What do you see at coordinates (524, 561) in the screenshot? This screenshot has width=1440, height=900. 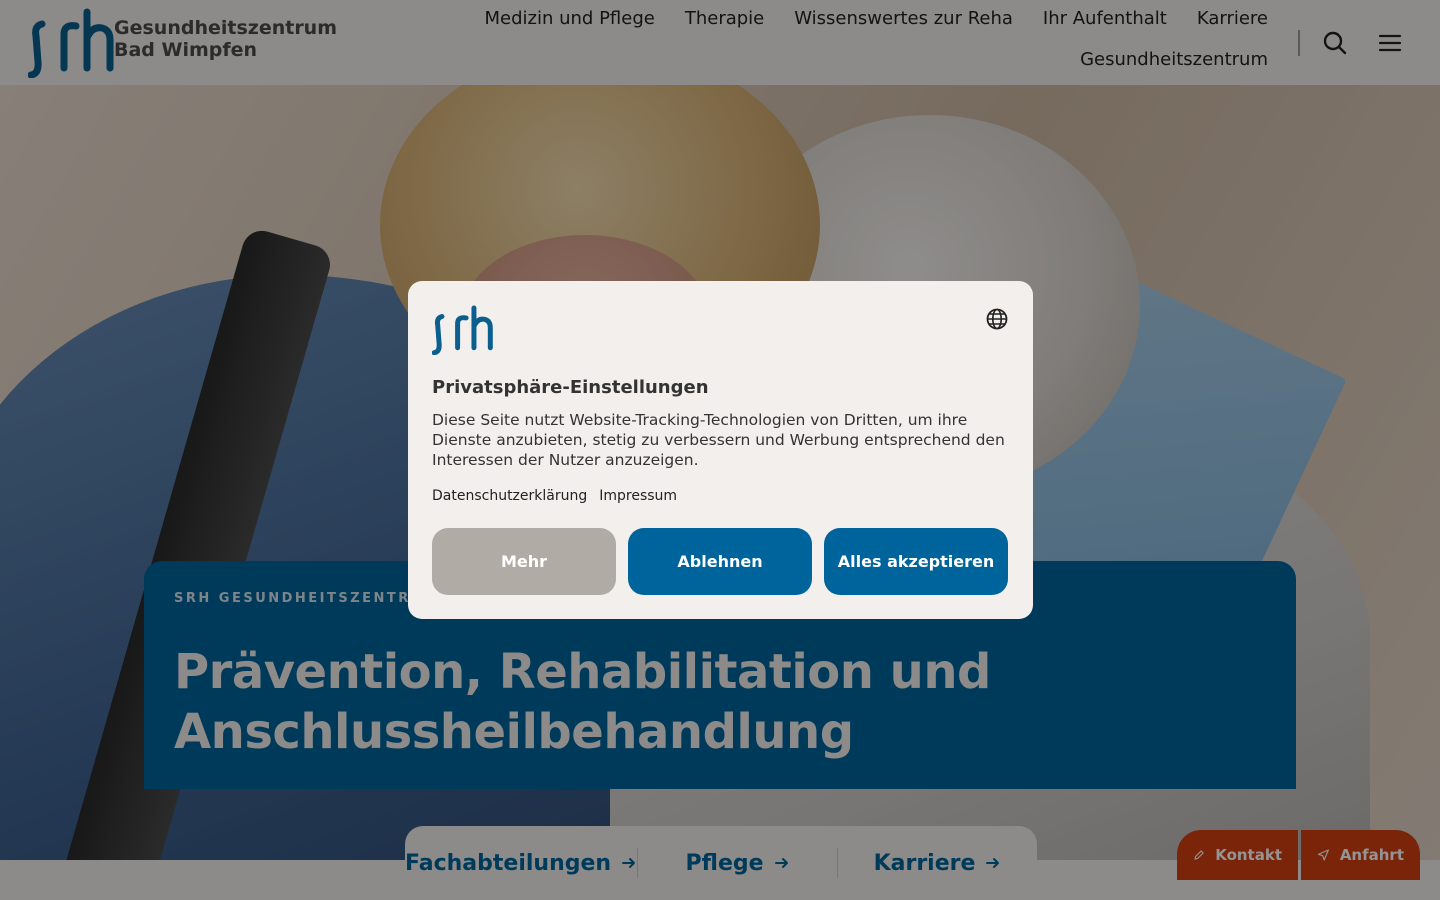 I see `more-button: Mehr` at bounding box center [524, 561].